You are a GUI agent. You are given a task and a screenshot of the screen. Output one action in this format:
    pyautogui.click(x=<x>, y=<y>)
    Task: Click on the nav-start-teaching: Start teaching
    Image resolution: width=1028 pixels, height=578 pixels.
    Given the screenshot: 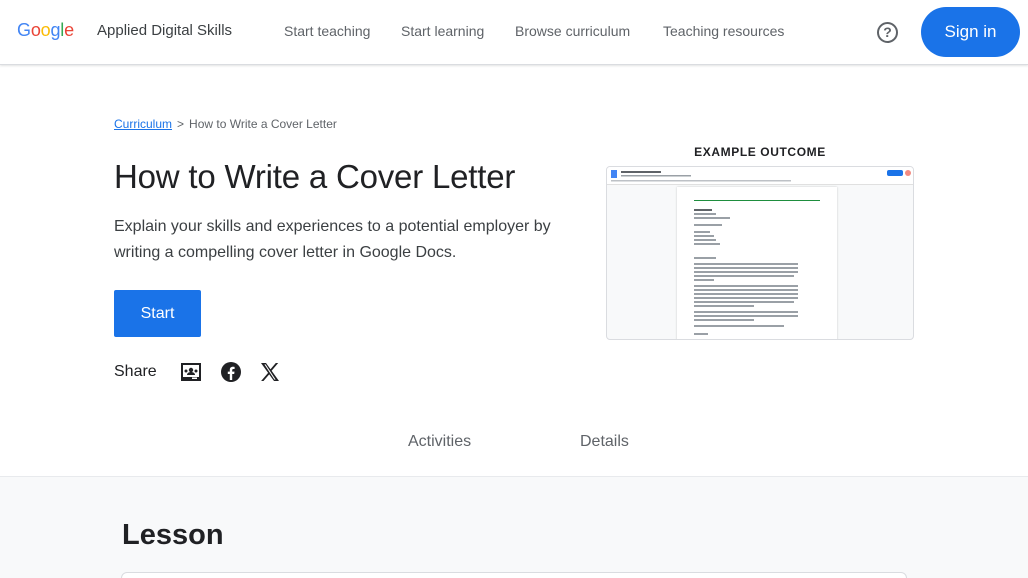 What is the action you would take?
    pyautogui.click(x=327, y=31)
    